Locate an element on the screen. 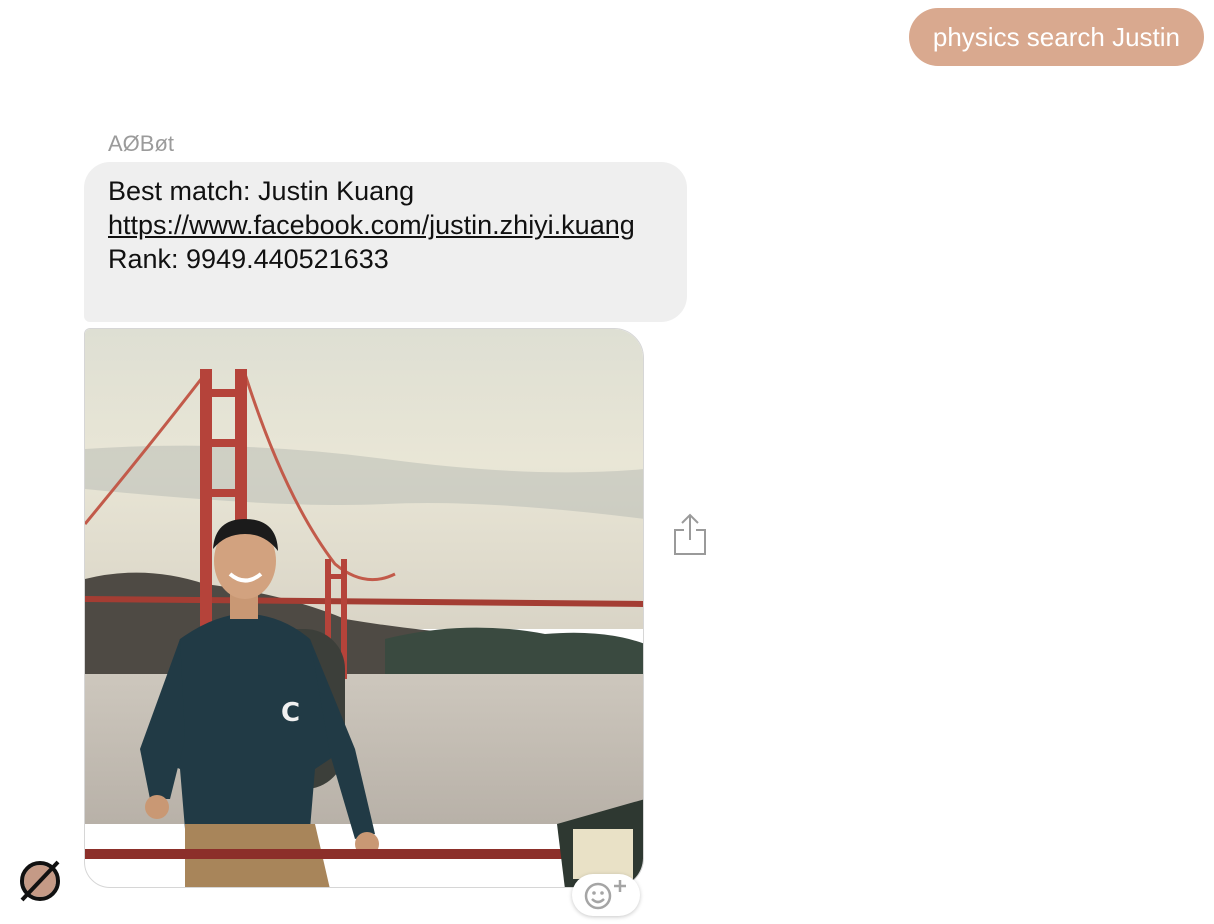 The image size is (1214, 924). best-match-text: Best match: Justin Kuang is located at coordinates (261, 191).